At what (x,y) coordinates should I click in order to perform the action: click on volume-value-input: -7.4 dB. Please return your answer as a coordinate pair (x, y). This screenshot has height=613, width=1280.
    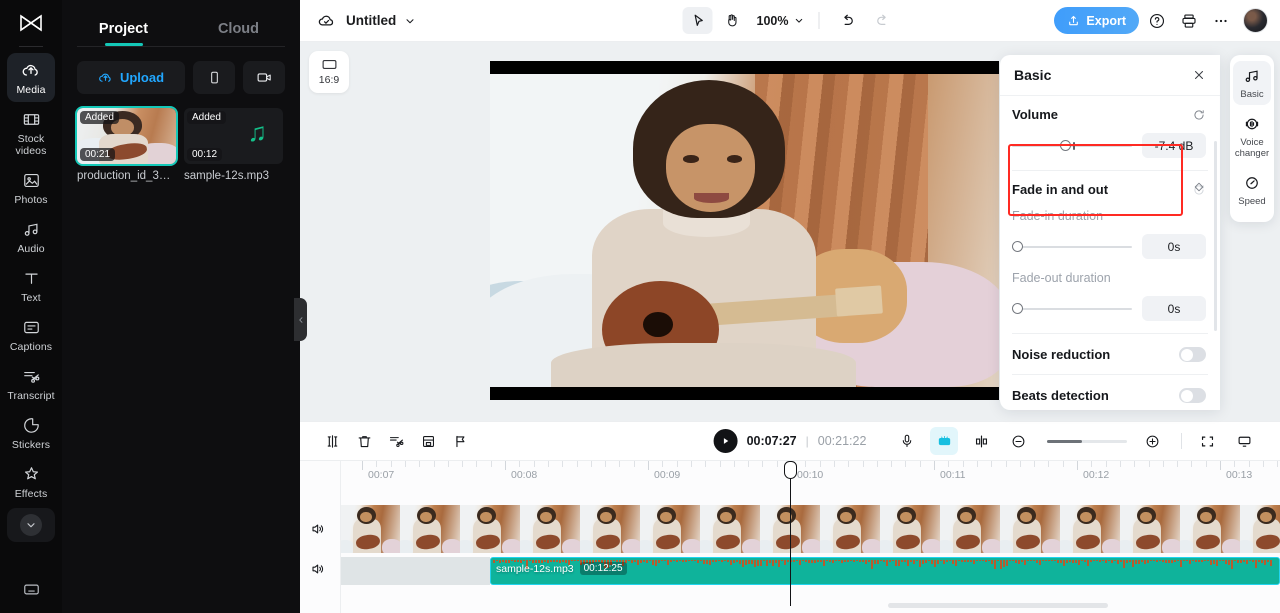
    Looking at the image, I should click on (1174, 145).